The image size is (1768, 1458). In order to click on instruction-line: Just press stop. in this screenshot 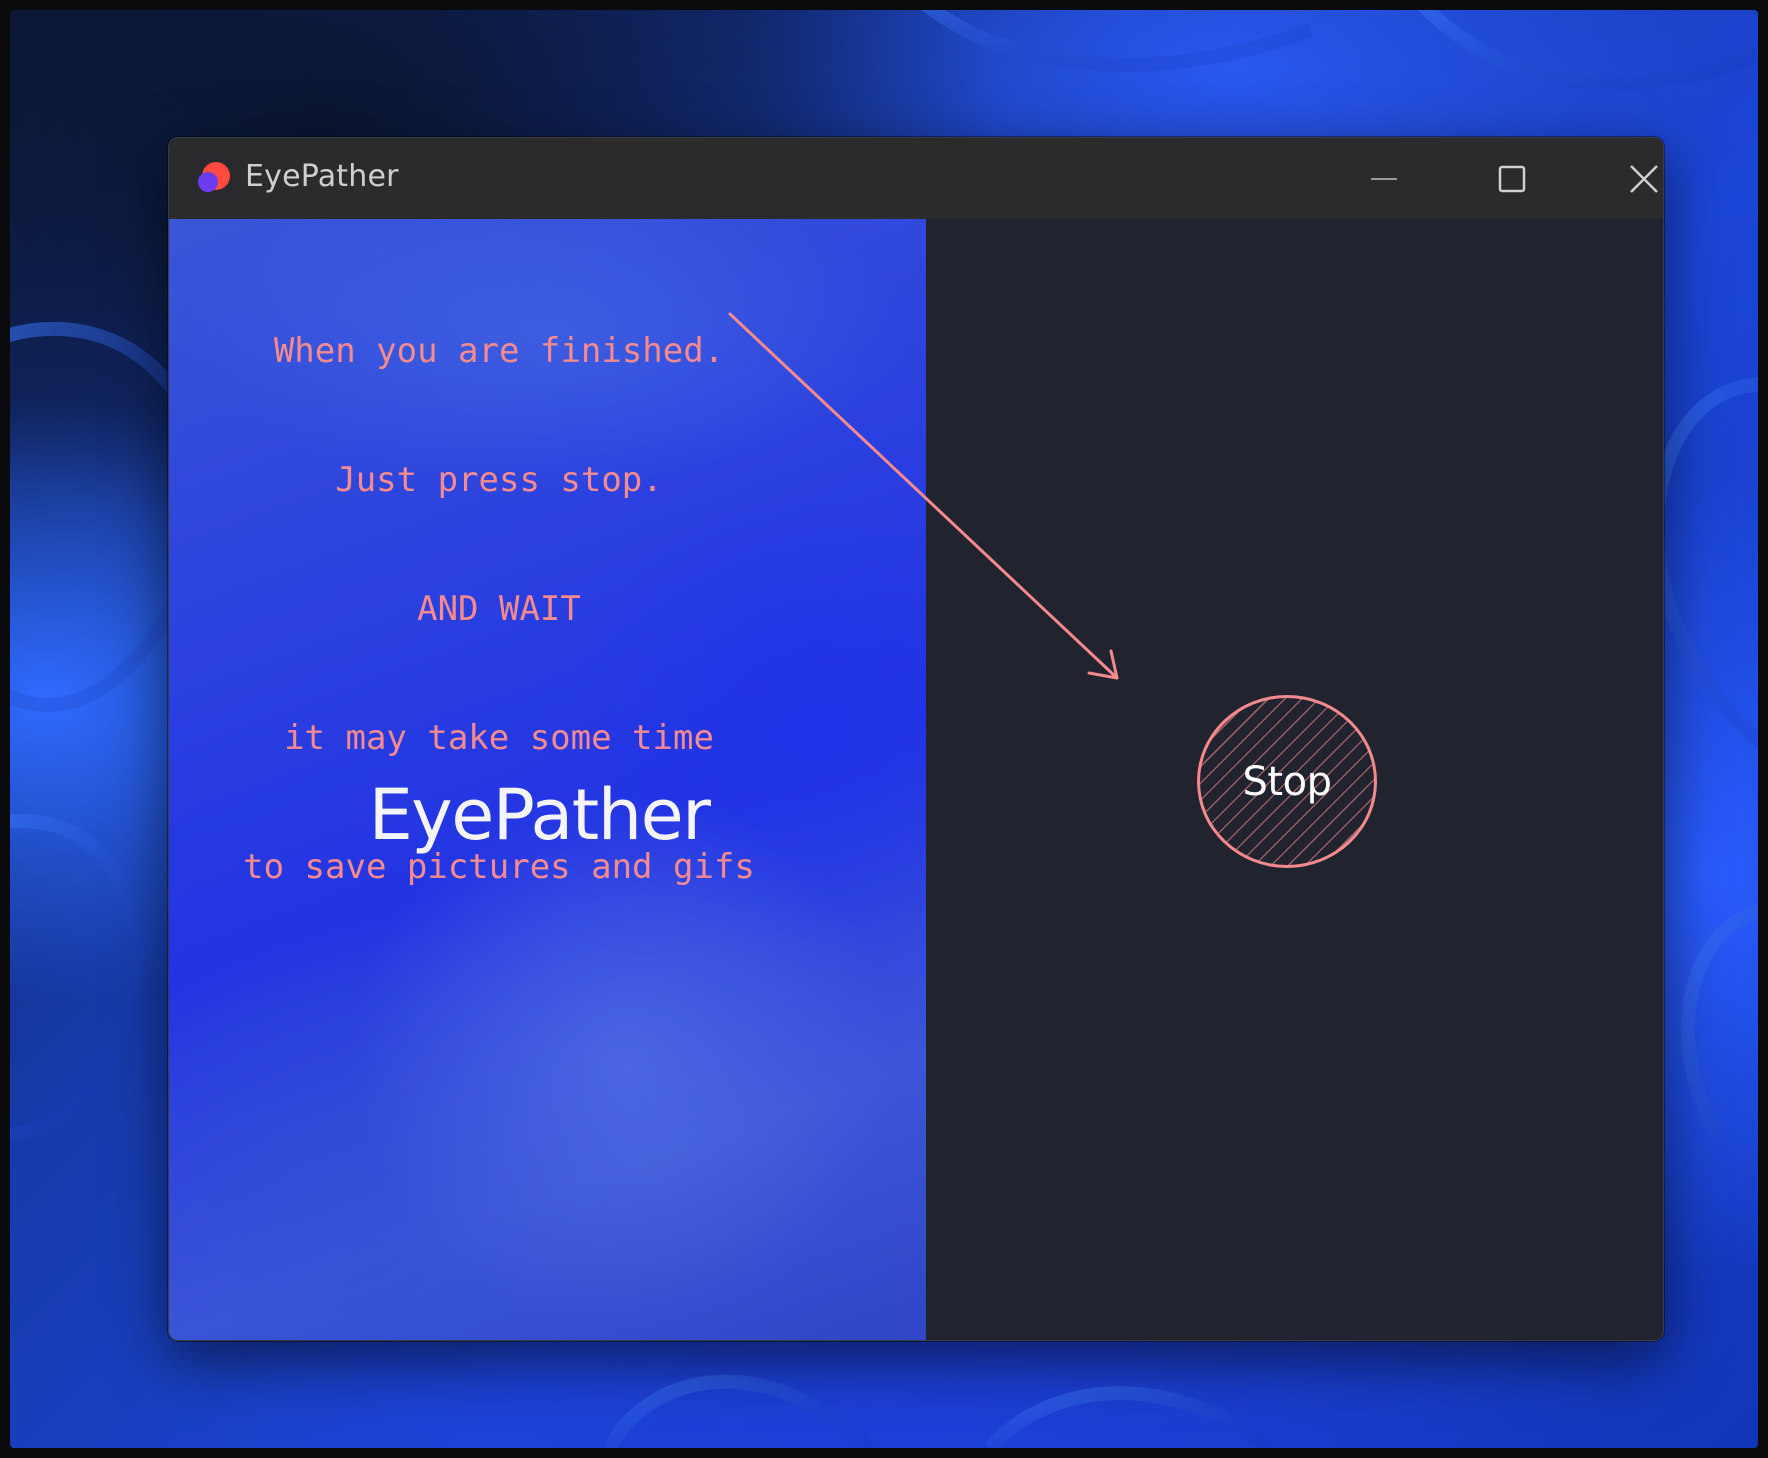, I will do `click(499, 480)`.